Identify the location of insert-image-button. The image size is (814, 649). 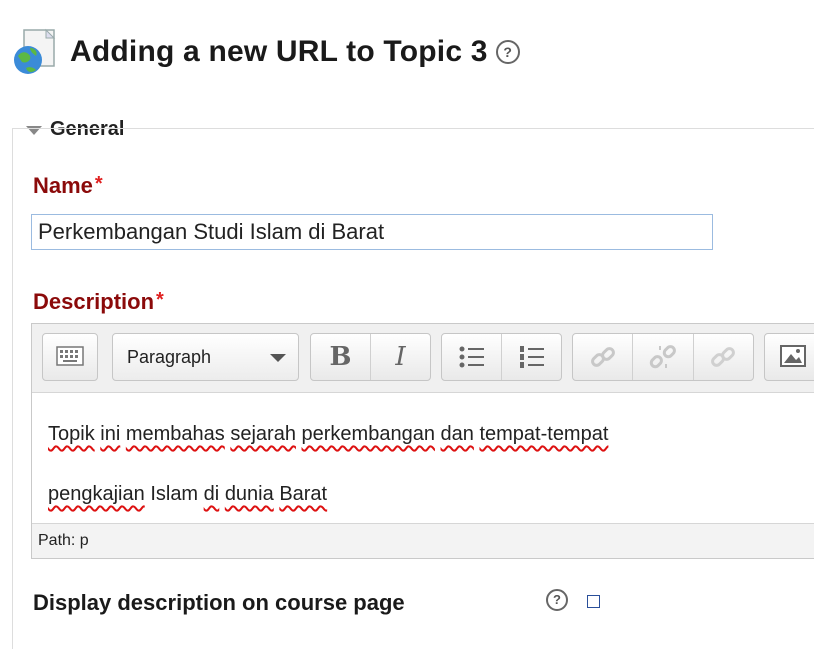
(789, 357).